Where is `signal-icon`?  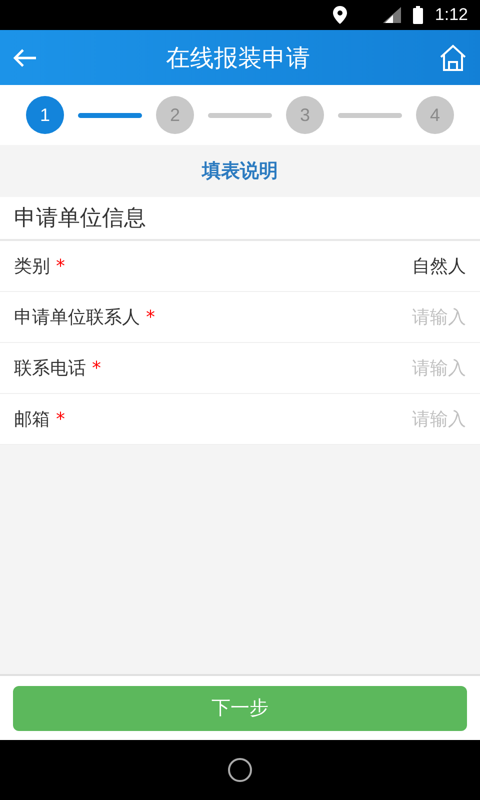
signal-icon is located at coordinates (391, 15).